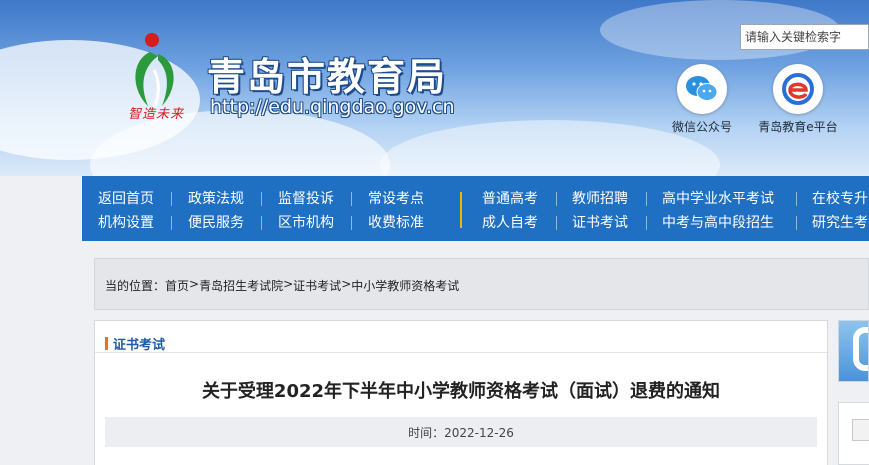 The width and height of the screenshot is (869, 465). I want to click on search-input, so click(804, 37).